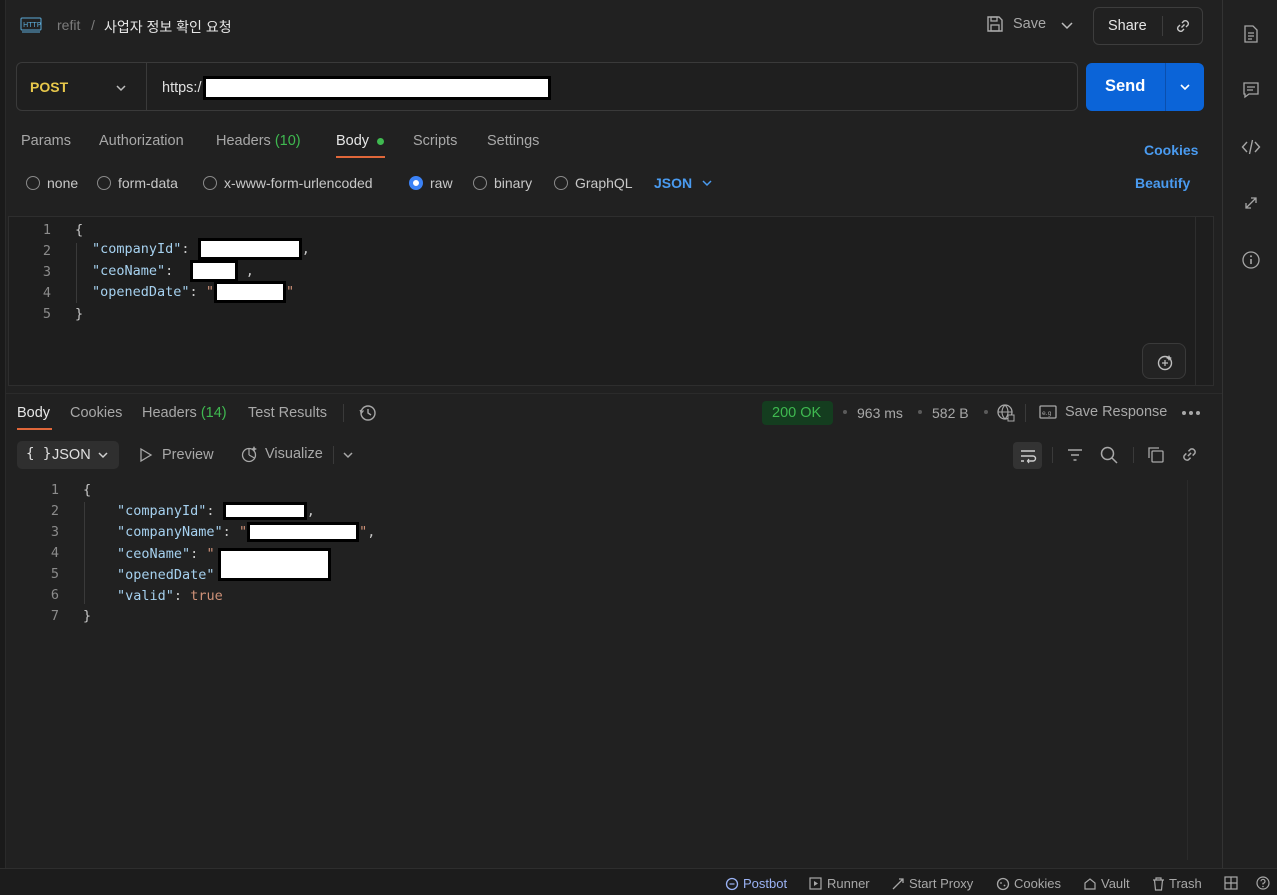  I want to click on filter-icon, so click(1075, 455).